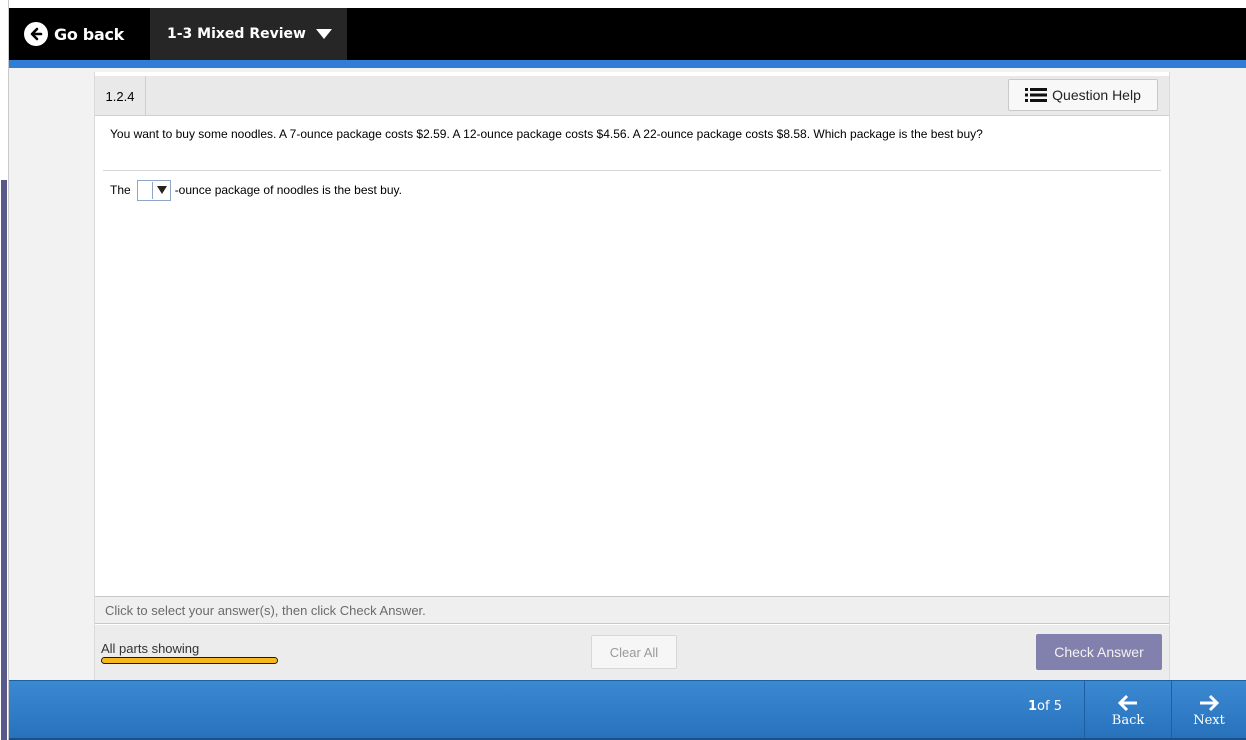 This screenshot has width=1246, height=740. I want to click on next-button: Next, so click(1208, 710).